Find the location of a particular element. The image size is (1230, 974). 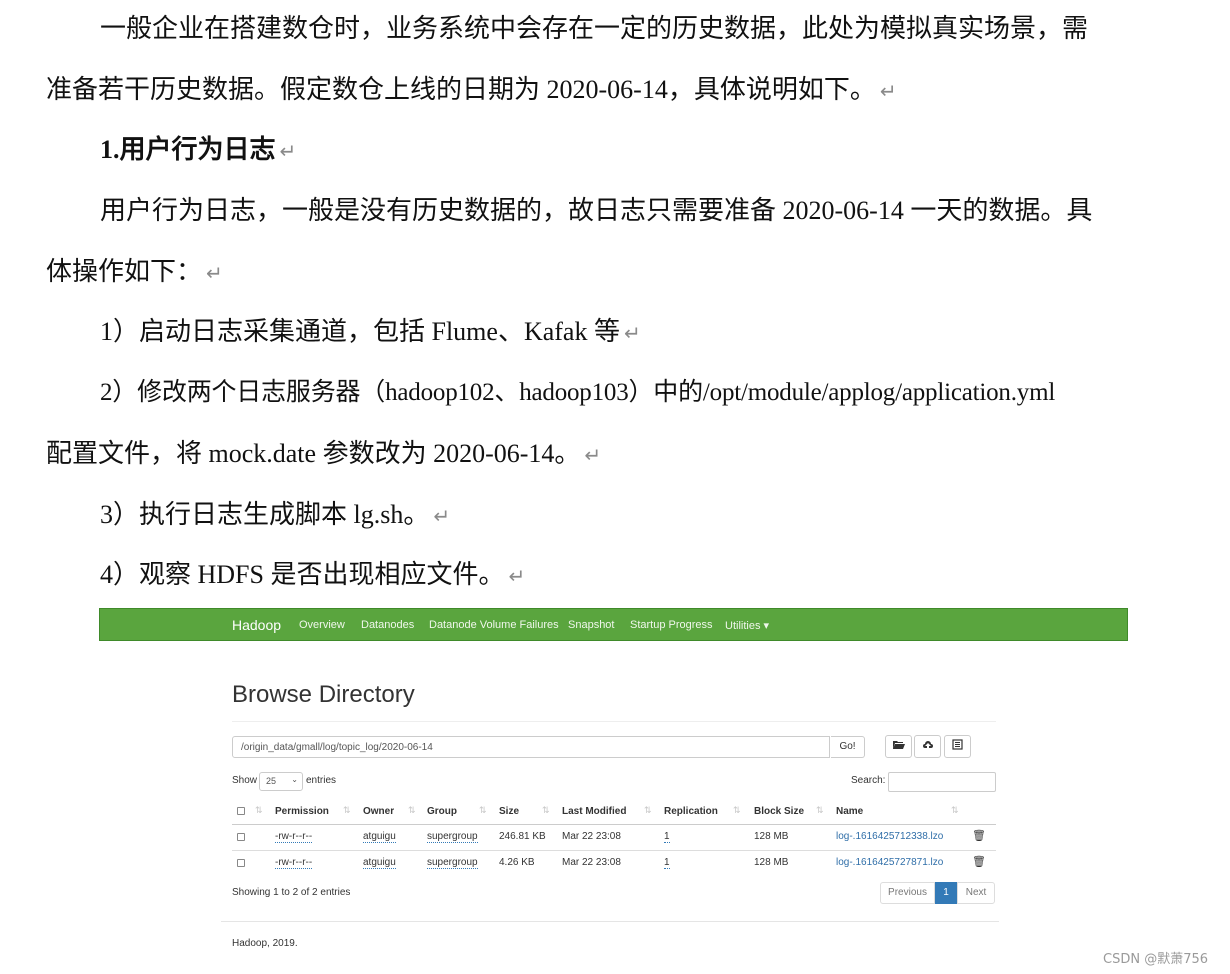

file-name-link: log-.1616425712338.lzo is located at coordinates (889, 836).